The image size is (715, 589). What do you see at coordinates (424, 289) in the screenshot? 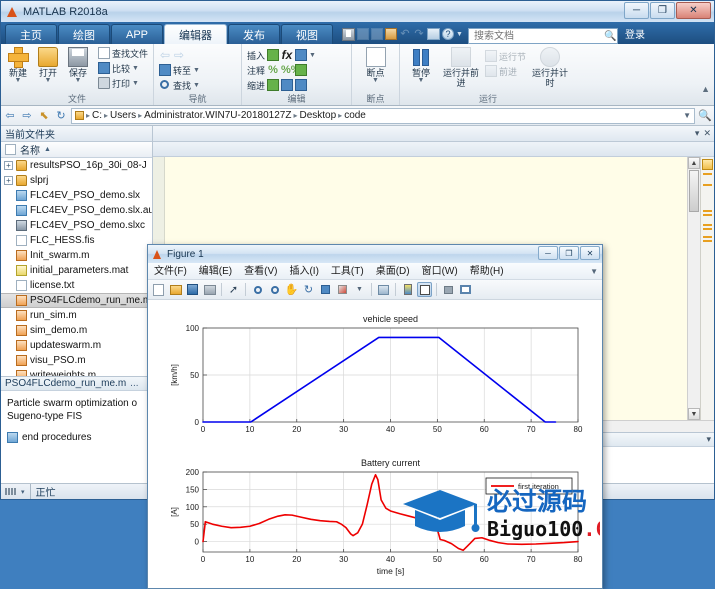
I see `legend-icon` at bounding box center [424, 289].